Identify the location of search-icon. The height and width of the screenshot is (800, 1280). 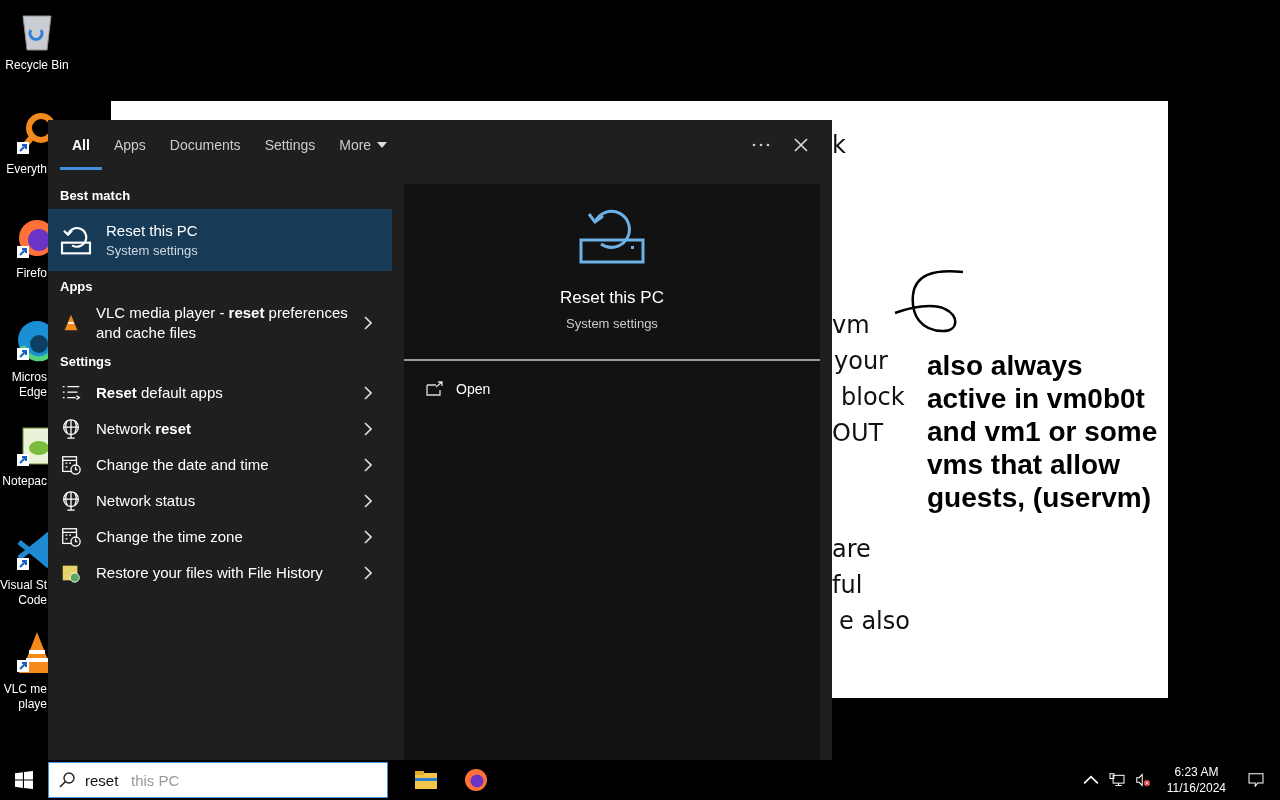
(67, 780).